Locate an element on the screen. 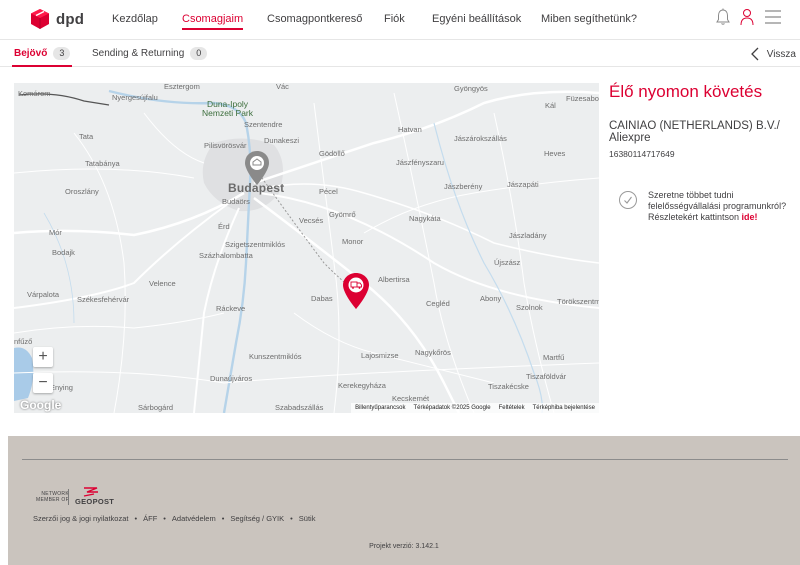 The height and width of the screenshot is (565, 800). dpd-cube-icon is located at coordinates (40, 19).